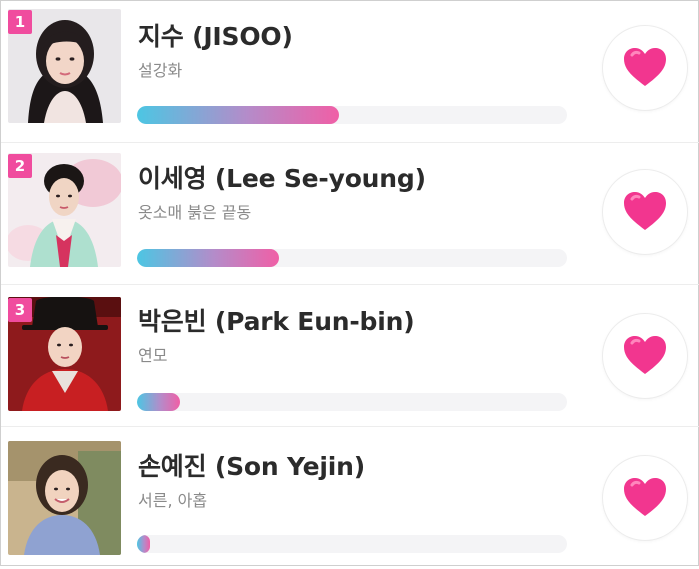  I want to click on actress-name: 이세영 (Lee Se-young), so click(282, 178).